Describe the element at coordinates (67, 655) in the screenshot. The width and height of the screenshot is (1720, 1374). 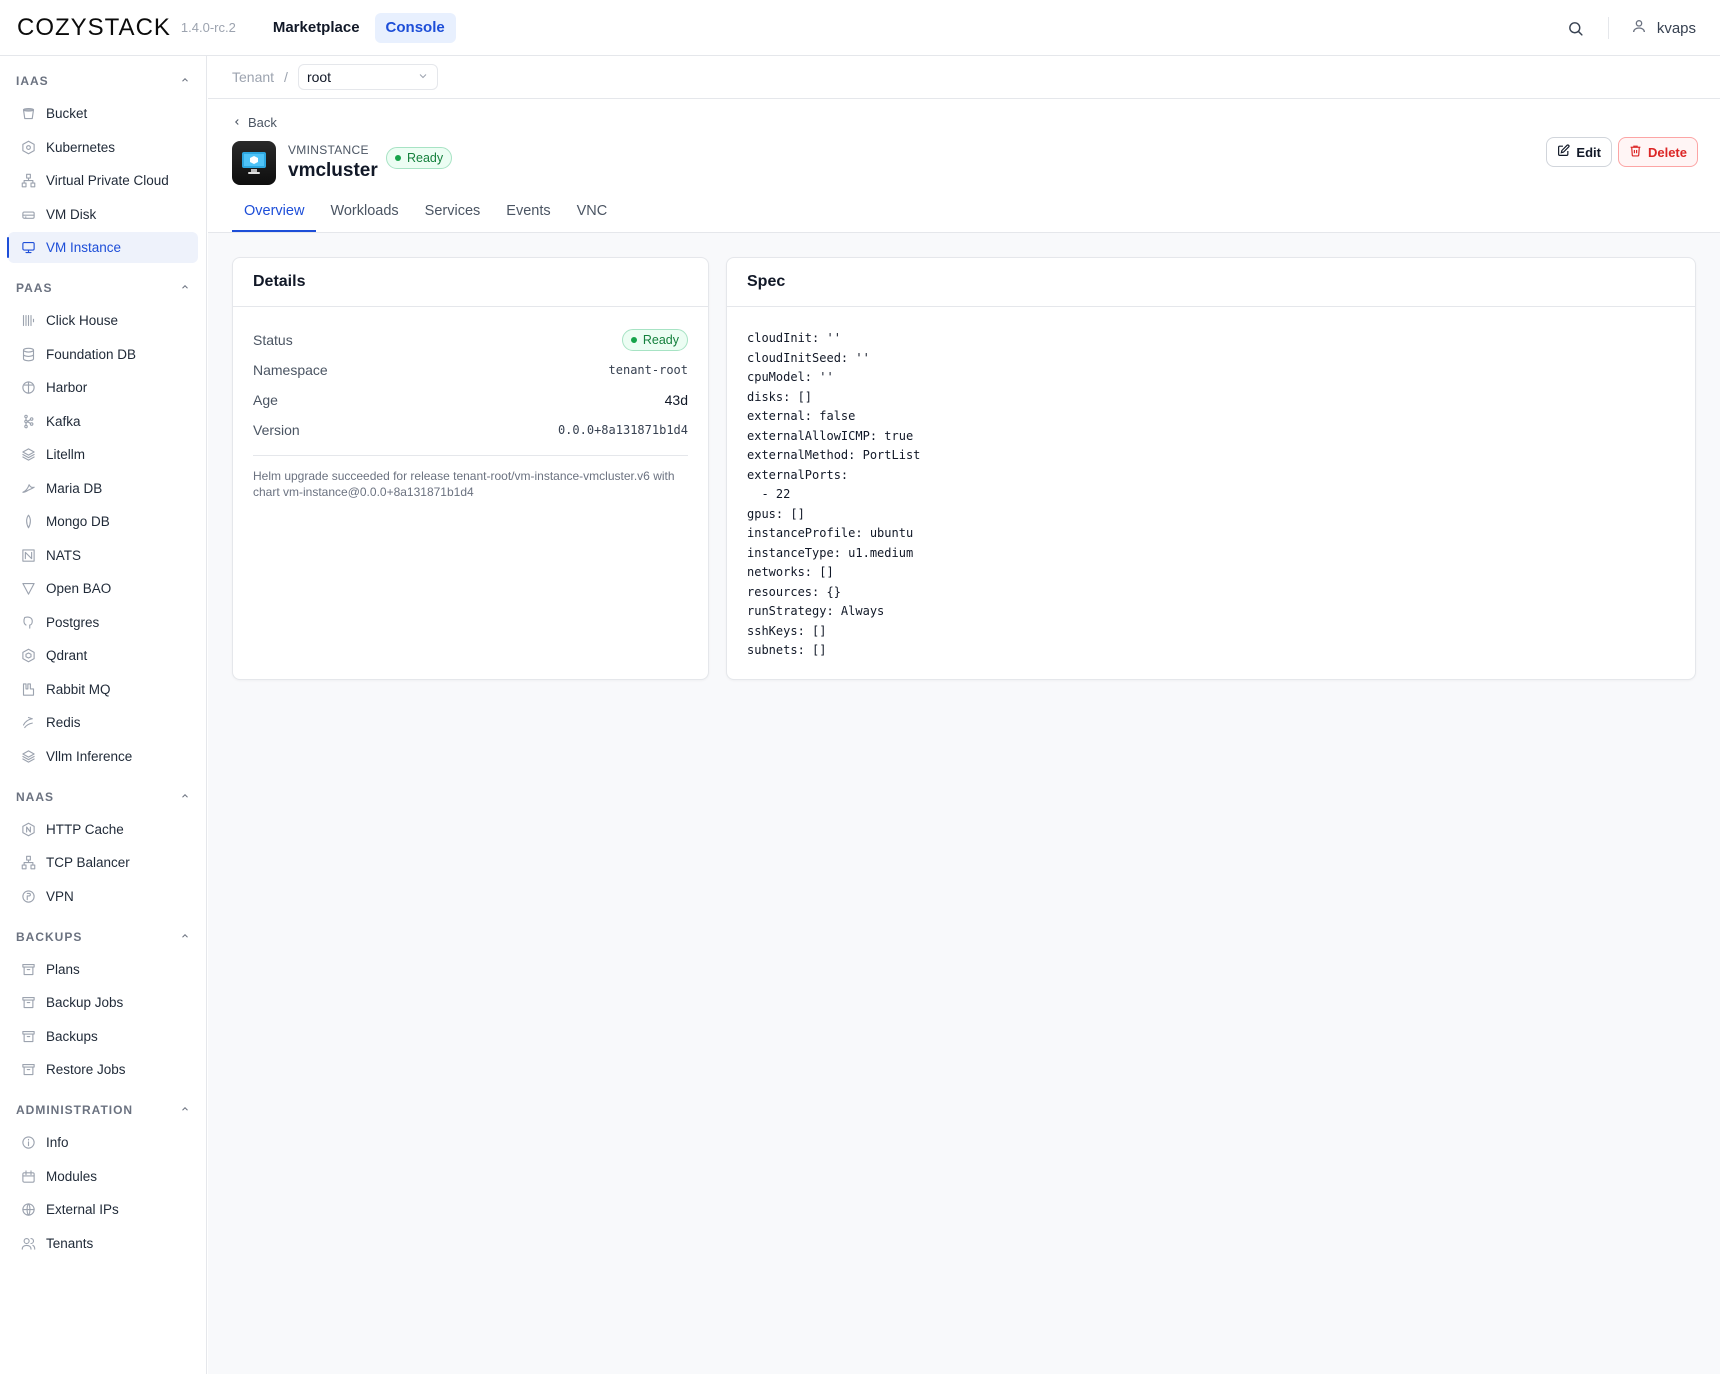
I see `sidebar-item-label: Qdrant` at that location.